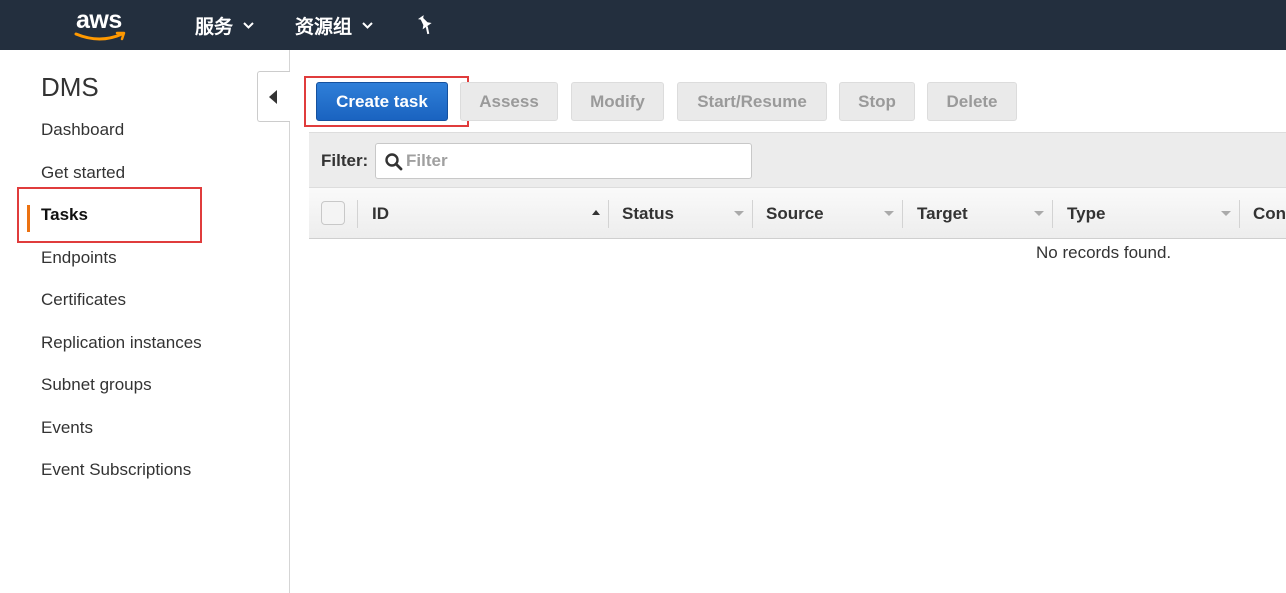 This screenshot has height=593, width=1286. Describe the element at coordinates (382, 101) in the screenshot. I see `create-task-button: Create task` at that location.